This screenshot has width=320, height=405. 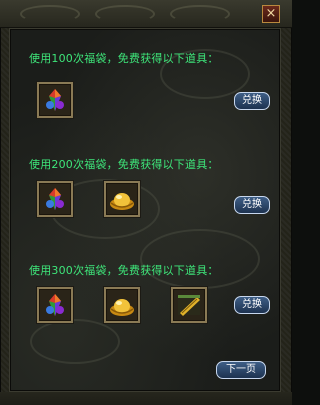 What do you see at coordinates (146, 398) in the screenshot?
I see `bottom-ornament` at bounding box center [146, 398].